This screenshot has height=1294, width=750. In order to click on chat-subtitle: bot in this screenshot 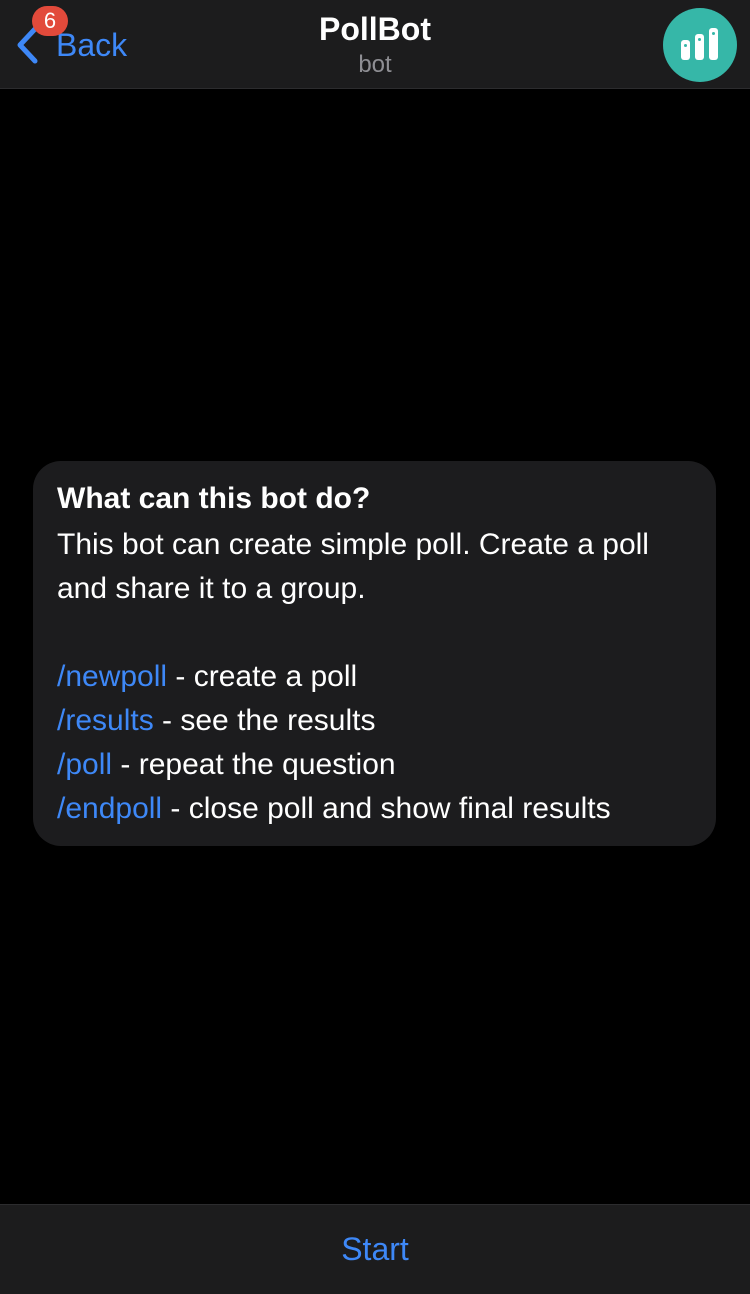, I will do `click(375, 64)`.